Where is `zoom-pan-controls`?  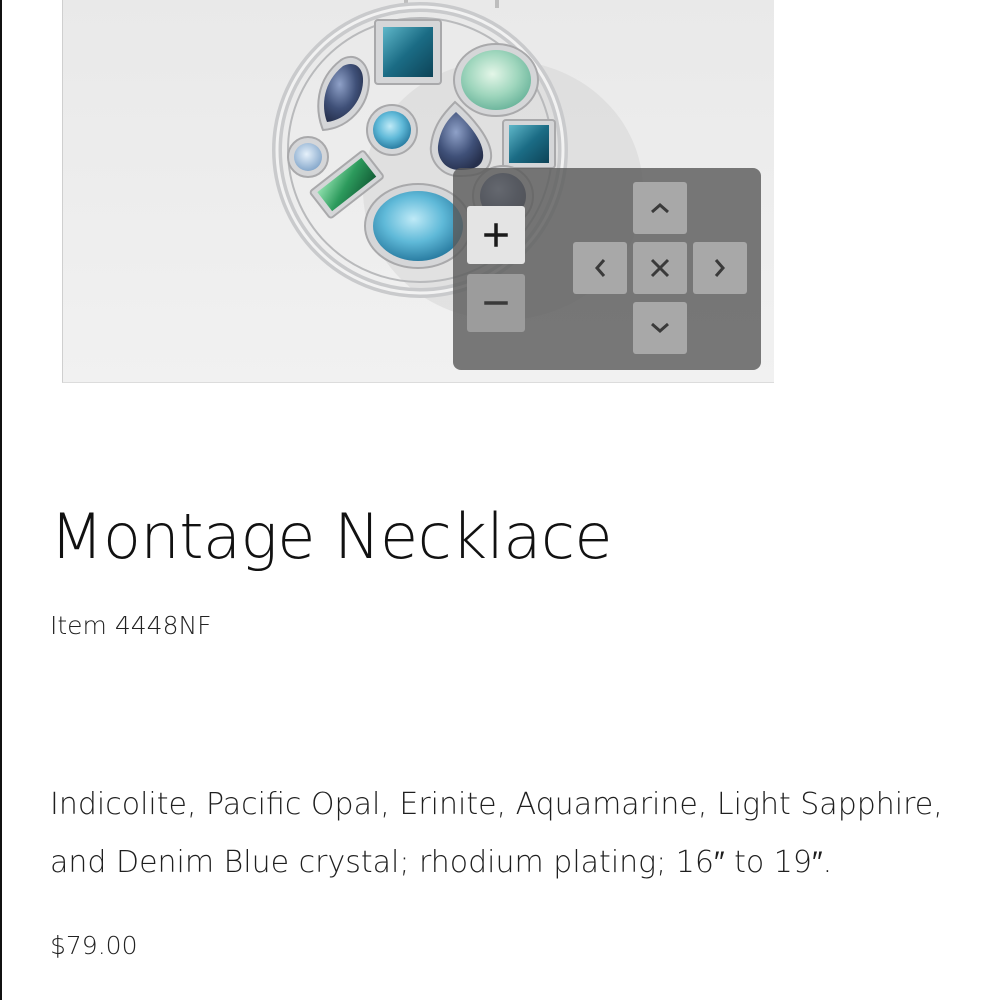 zoom-pan-controls is located at coordinates (607, 269).